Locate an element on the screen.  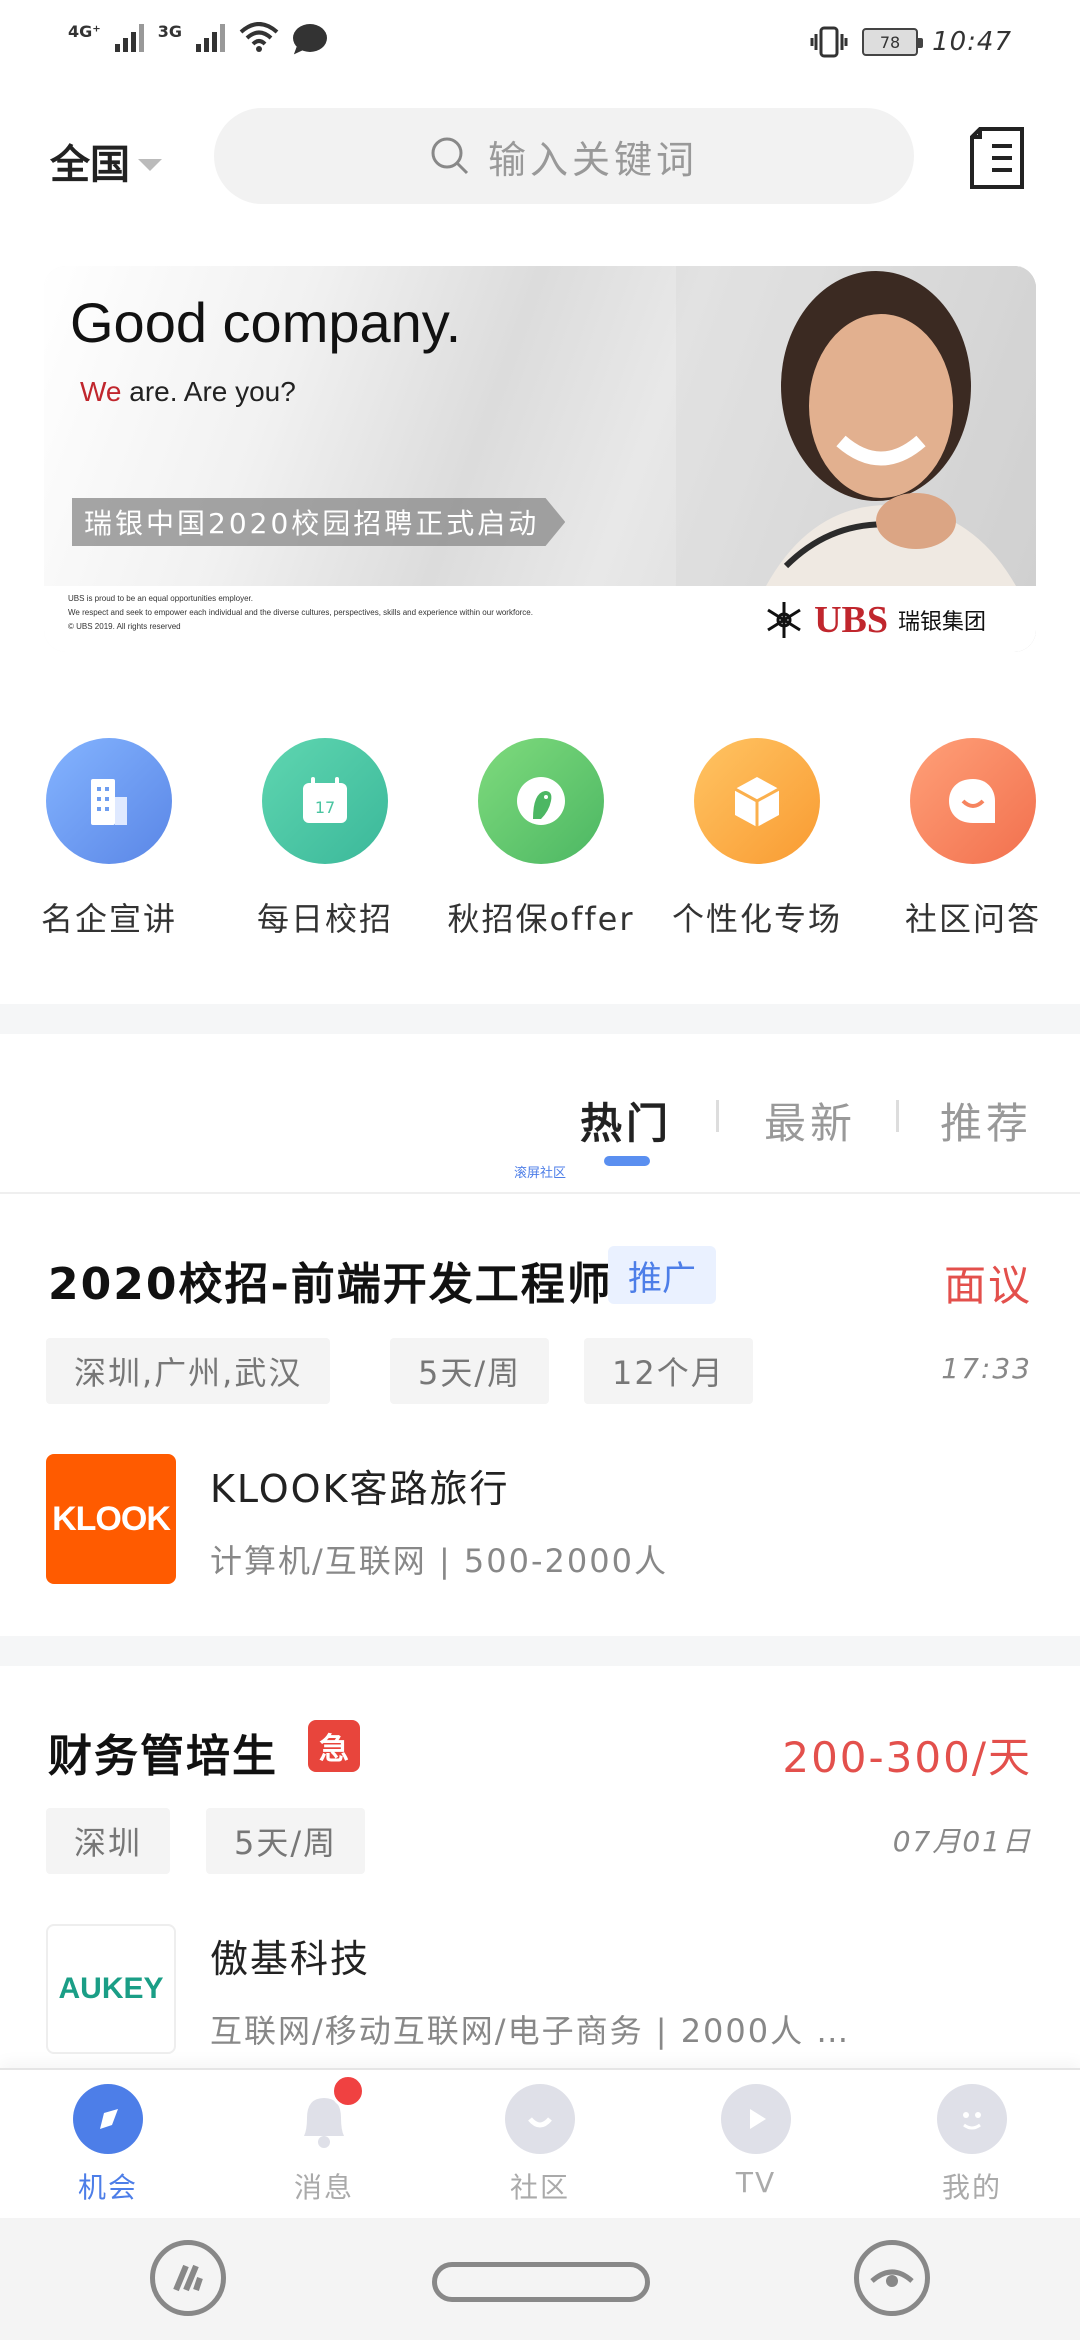
bottom-nav: 机会 消息 社区 TV 我的 is located at coordinates (540, 2143).